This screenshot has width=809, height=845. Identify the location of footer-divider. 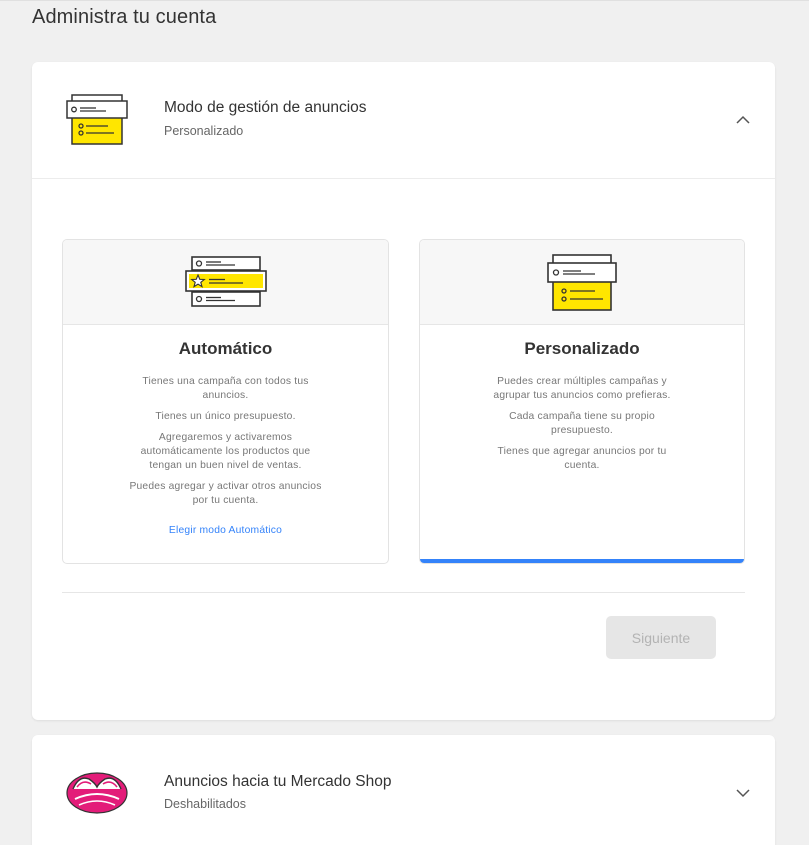
(403, 592).